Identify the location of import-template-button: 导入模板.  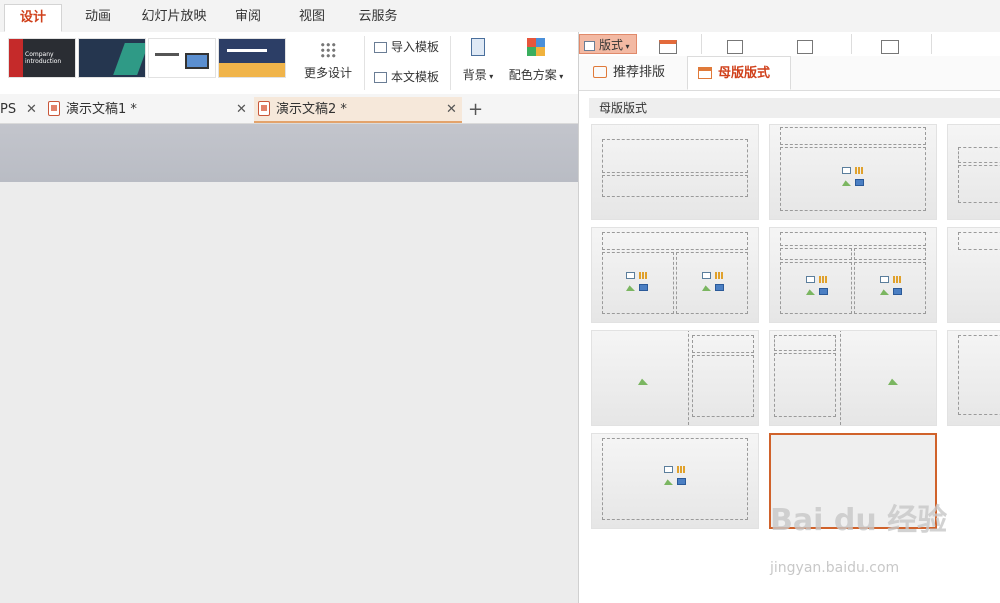
(406, 46).